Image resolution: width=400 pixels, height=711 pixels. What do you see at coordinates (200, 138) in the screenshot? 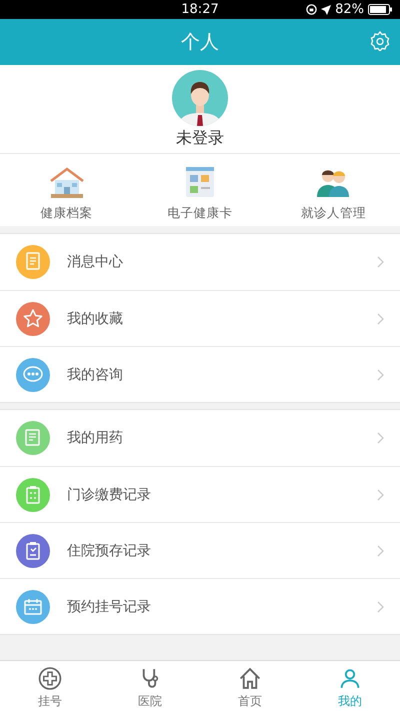
I see `login-status: 未登录` at bounding box center [200, 138].